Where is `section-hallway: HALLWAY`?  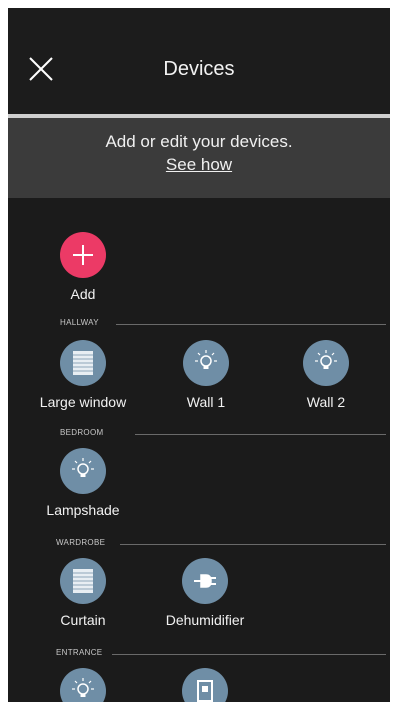 section-hallway: HALLWAY is located at coordinates (199, 324).